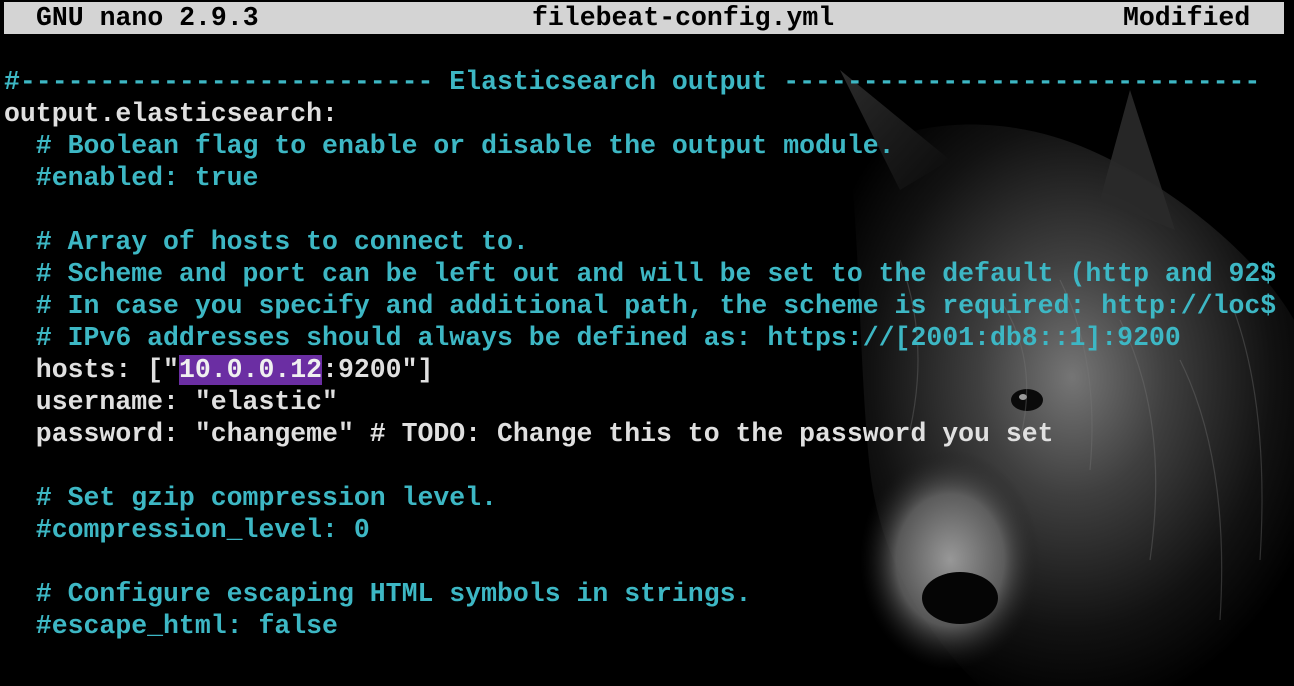 This screenshot has width=1294, height=686. Describe the element at coordinates (640, 178) in the screenshot. I see `code-line: #enabled: true` at that location.